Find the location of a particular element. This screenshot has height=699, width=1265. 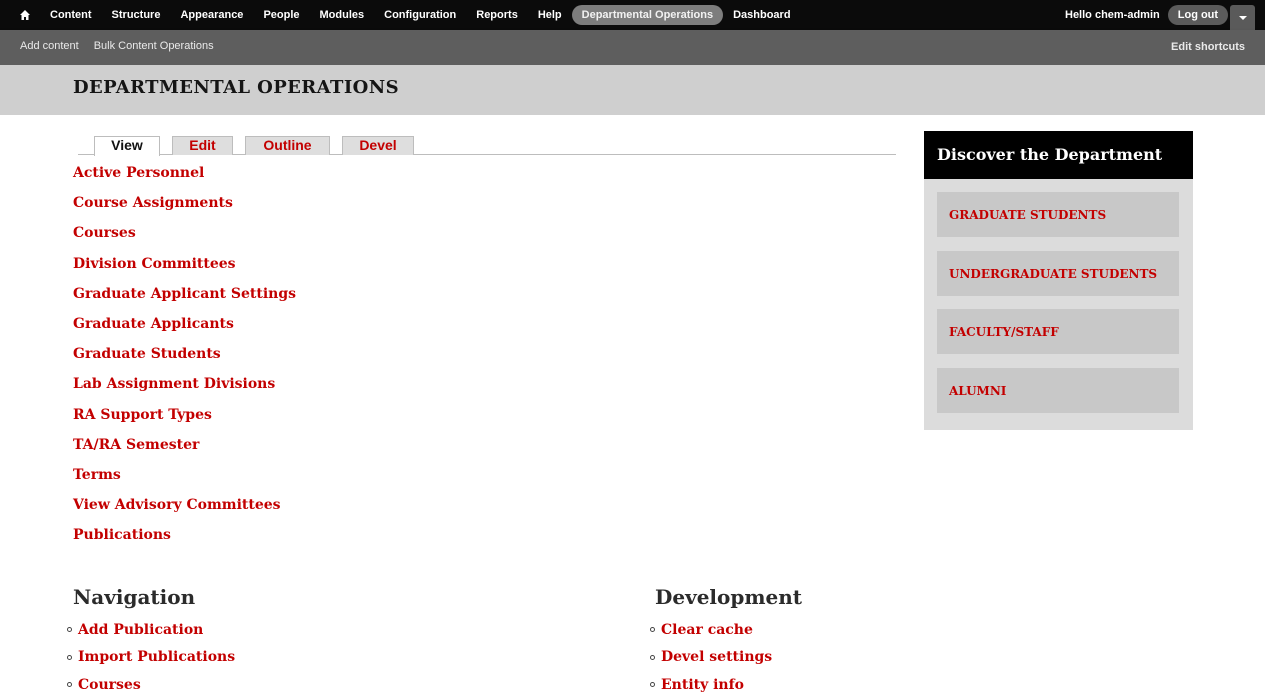

list-item: Entity info is located at coordinates (711, 685).